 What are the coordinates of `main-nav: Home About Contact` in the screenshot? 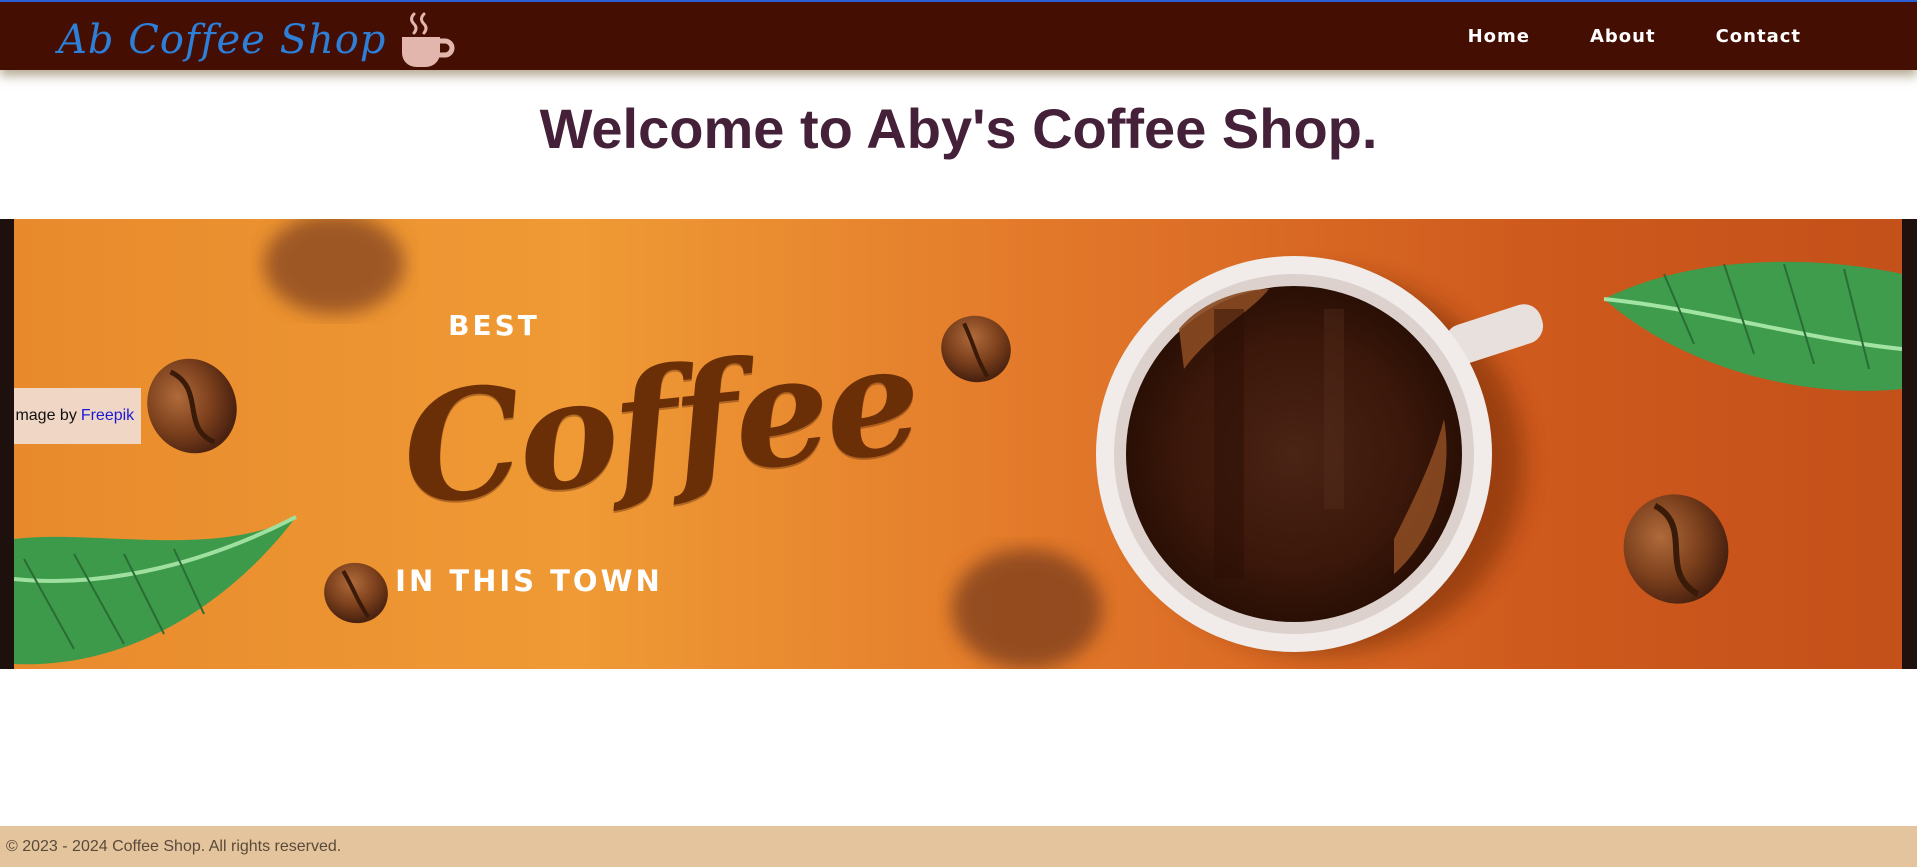 It's located at (1604, 36).